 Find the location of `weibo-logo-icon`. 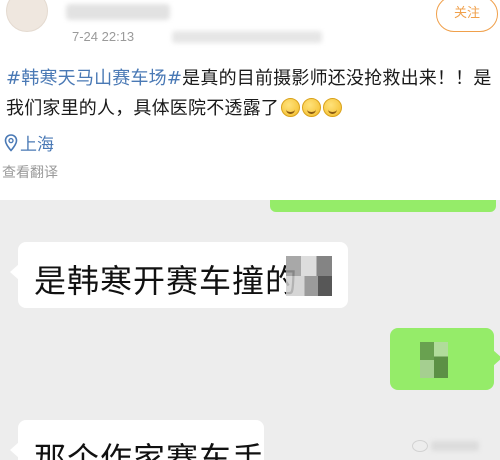

weibo-logo-icon is located at coordinates (420, 446).